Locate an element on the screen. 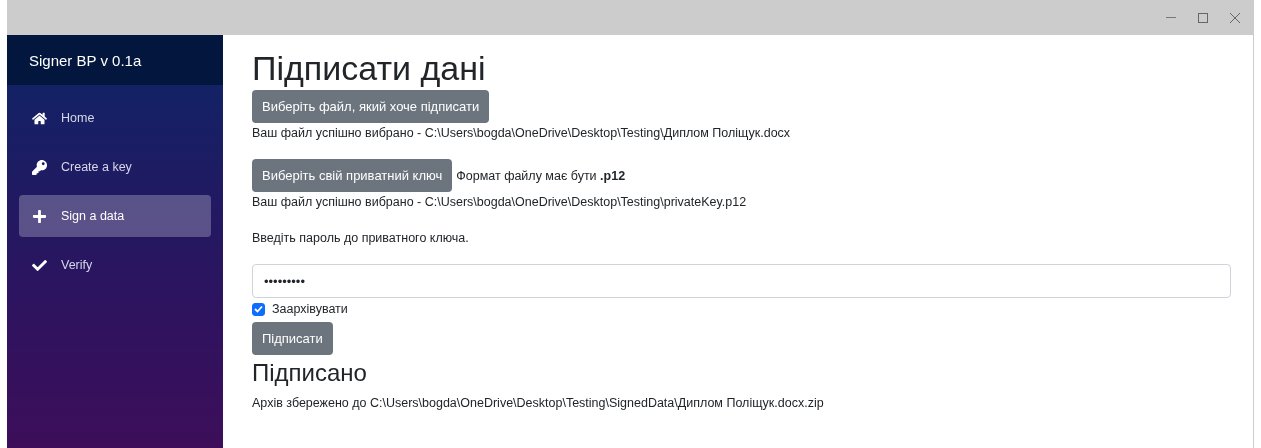 This screenshot has height=448, width=1261. minimize-icon is located at coordinates (1171, 17).